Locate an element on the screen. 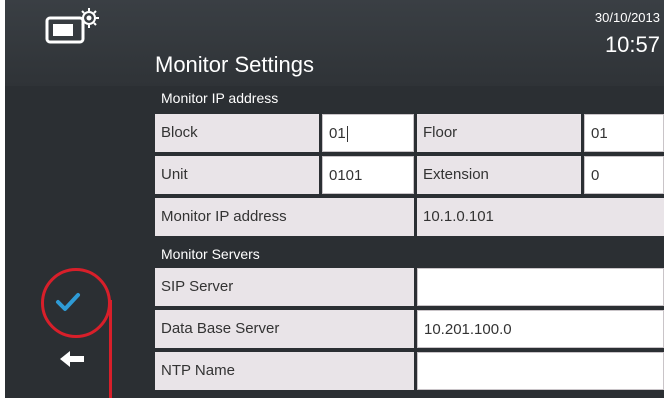  unit-label: Unit is located at coordinates (237, 175).